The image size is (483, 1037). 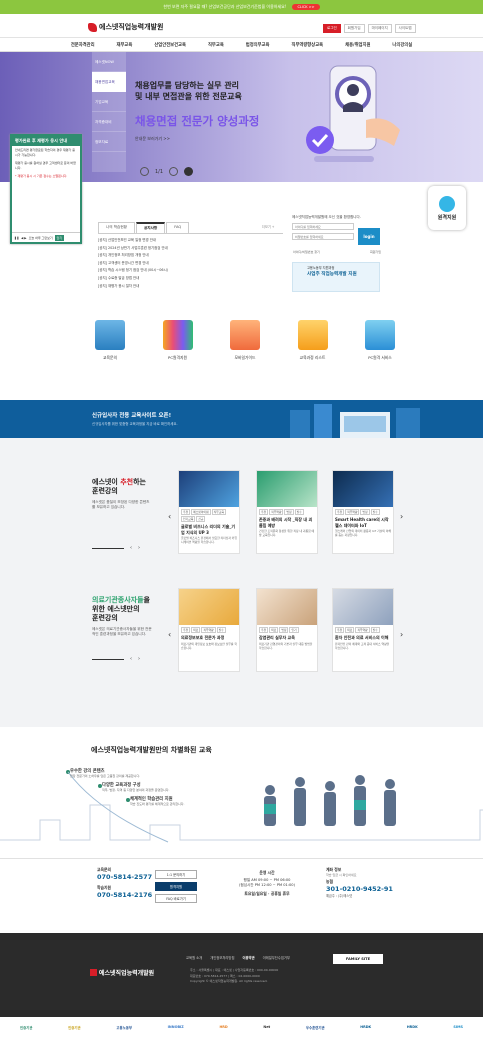 What do you see at coordinates (178, 227) in the screenshot?
I see `tab-faq: FAQ` at bounding box center [178, 227].